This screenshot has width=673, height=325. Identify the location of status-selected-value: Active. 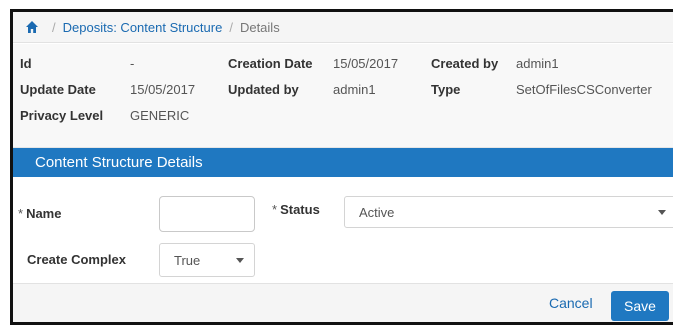
(377, 212).